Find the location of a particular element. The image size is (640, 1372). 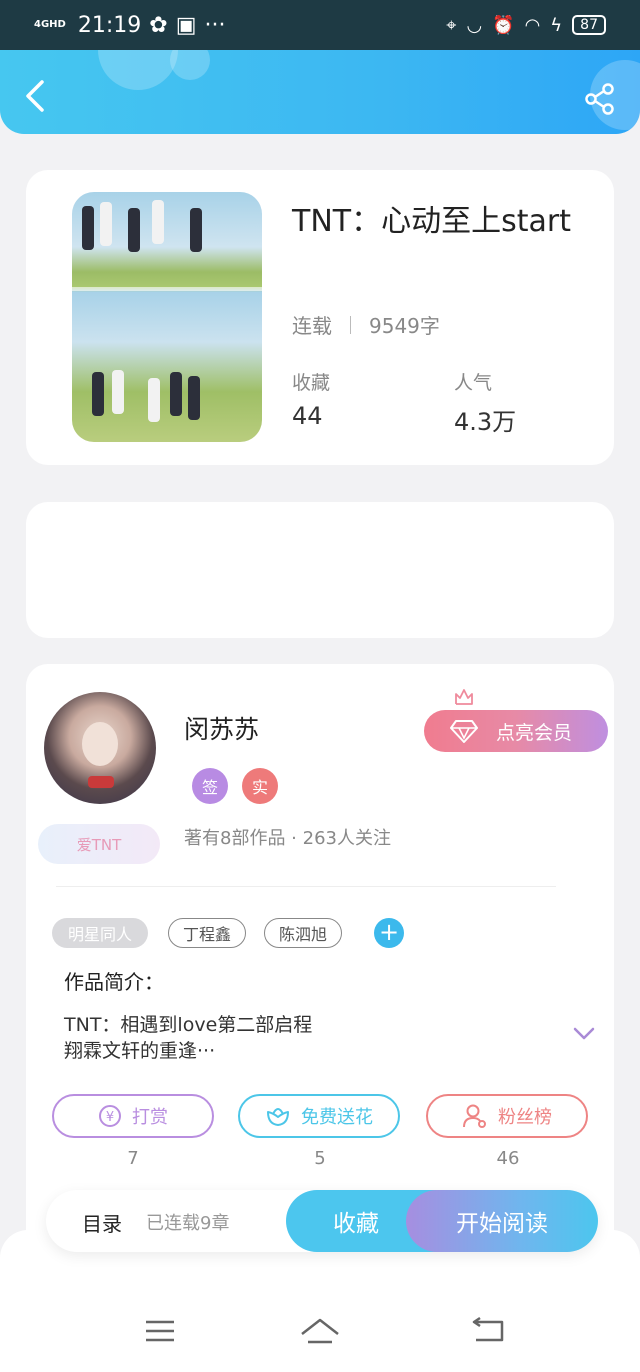

chevron-down-icon is located at coordinates (584, 1034).